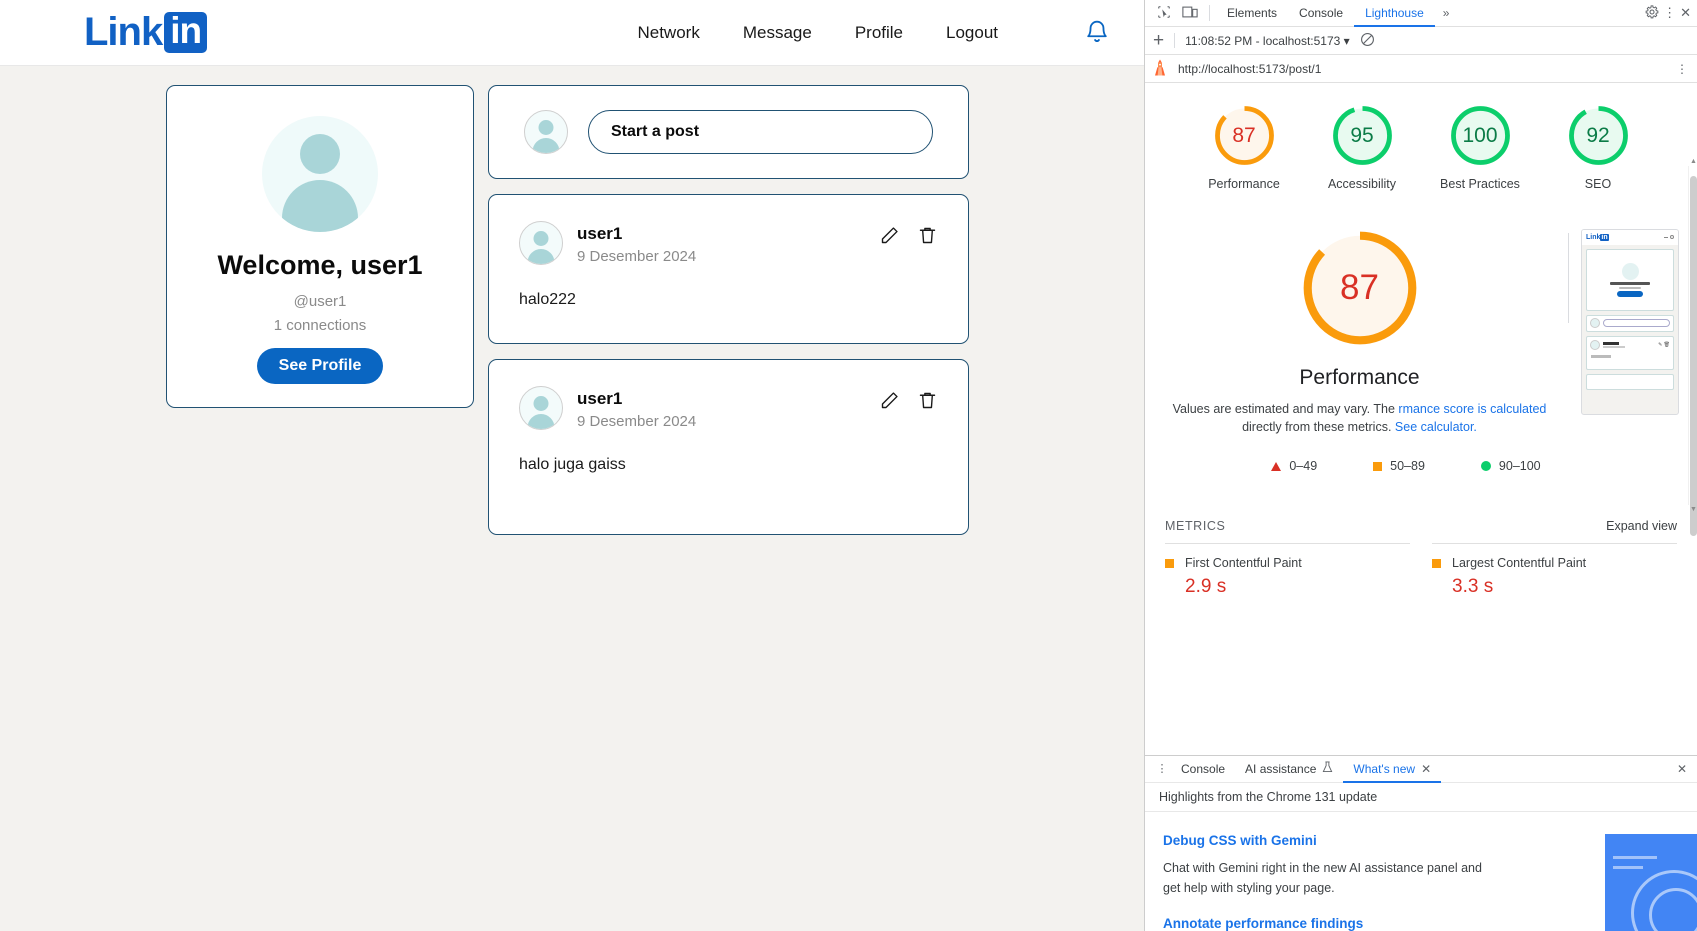 The height and width of the screenshot is (931, 1697). Describe the element at coordinates (1436, 427) in the screenshot. I see `see-calculator-link: See calculator.` at that location.